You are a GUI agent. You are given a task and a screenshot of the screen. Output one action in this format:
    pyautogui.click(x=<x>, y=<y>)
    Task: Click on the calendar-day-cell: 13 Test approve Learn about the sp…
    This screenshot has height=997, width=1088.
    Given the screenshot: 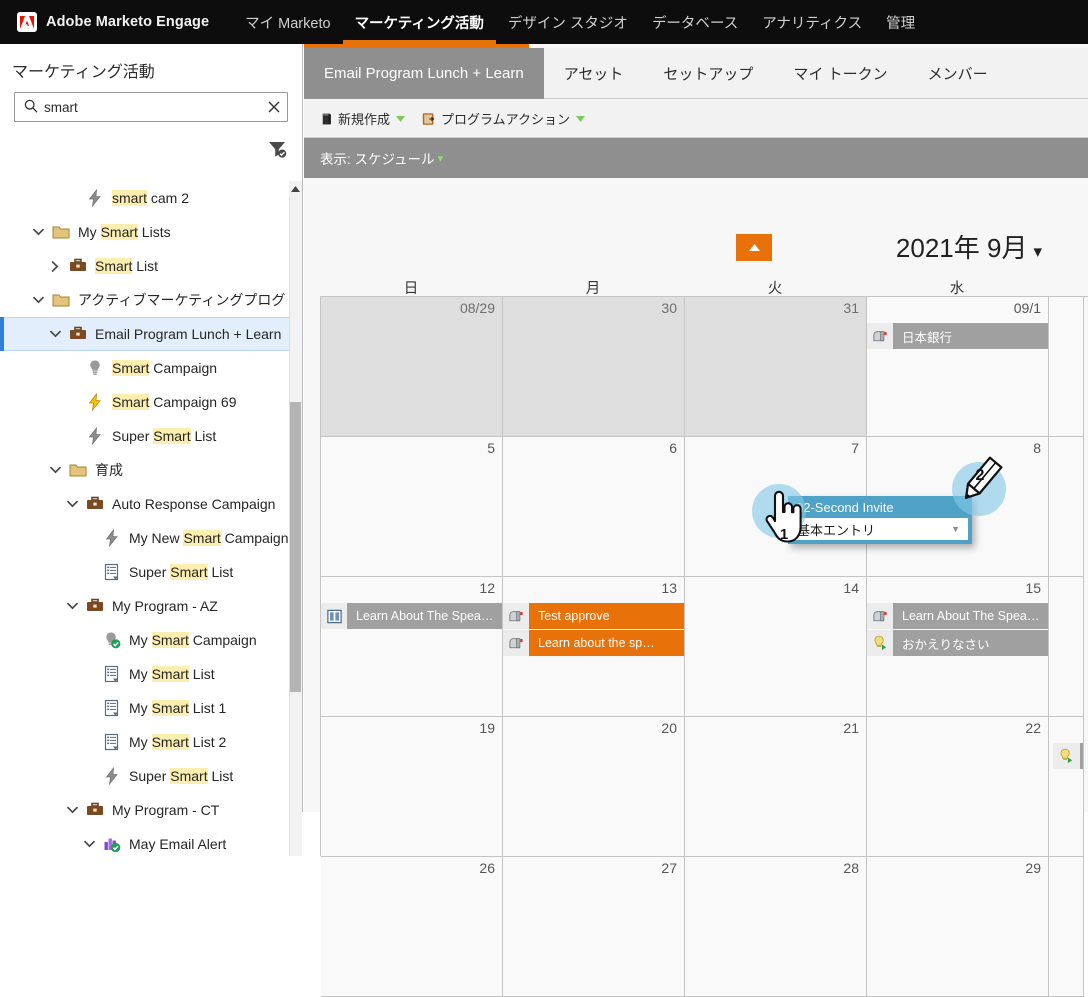 What is the action you would take?
    pyautogui.click(x=594, y=647)
    